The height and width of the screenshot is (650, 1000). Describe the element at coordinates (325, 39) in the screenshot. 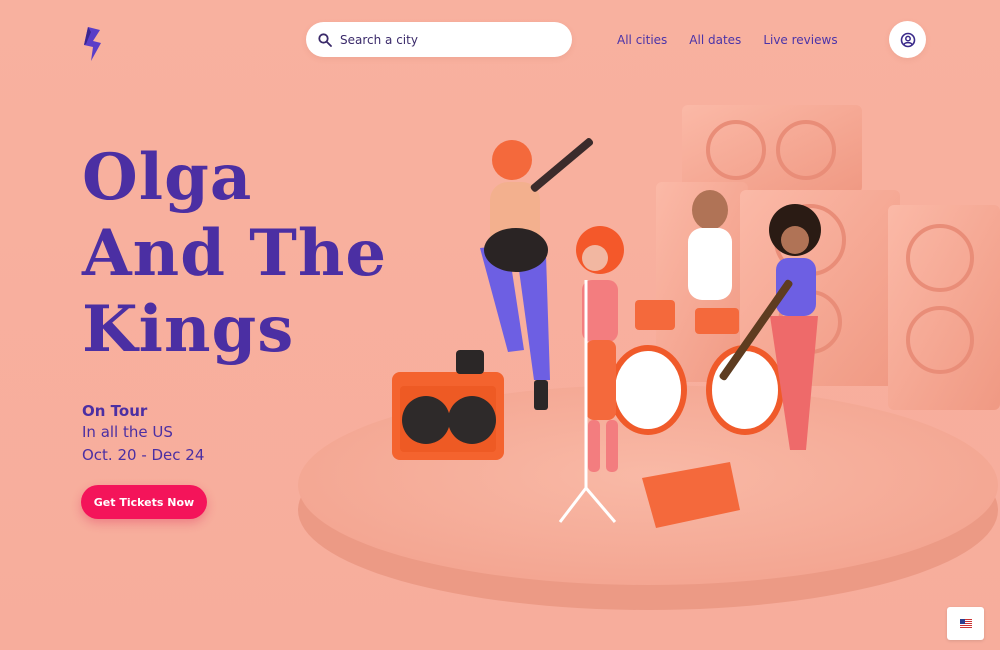

I see `search-icon` at that location.